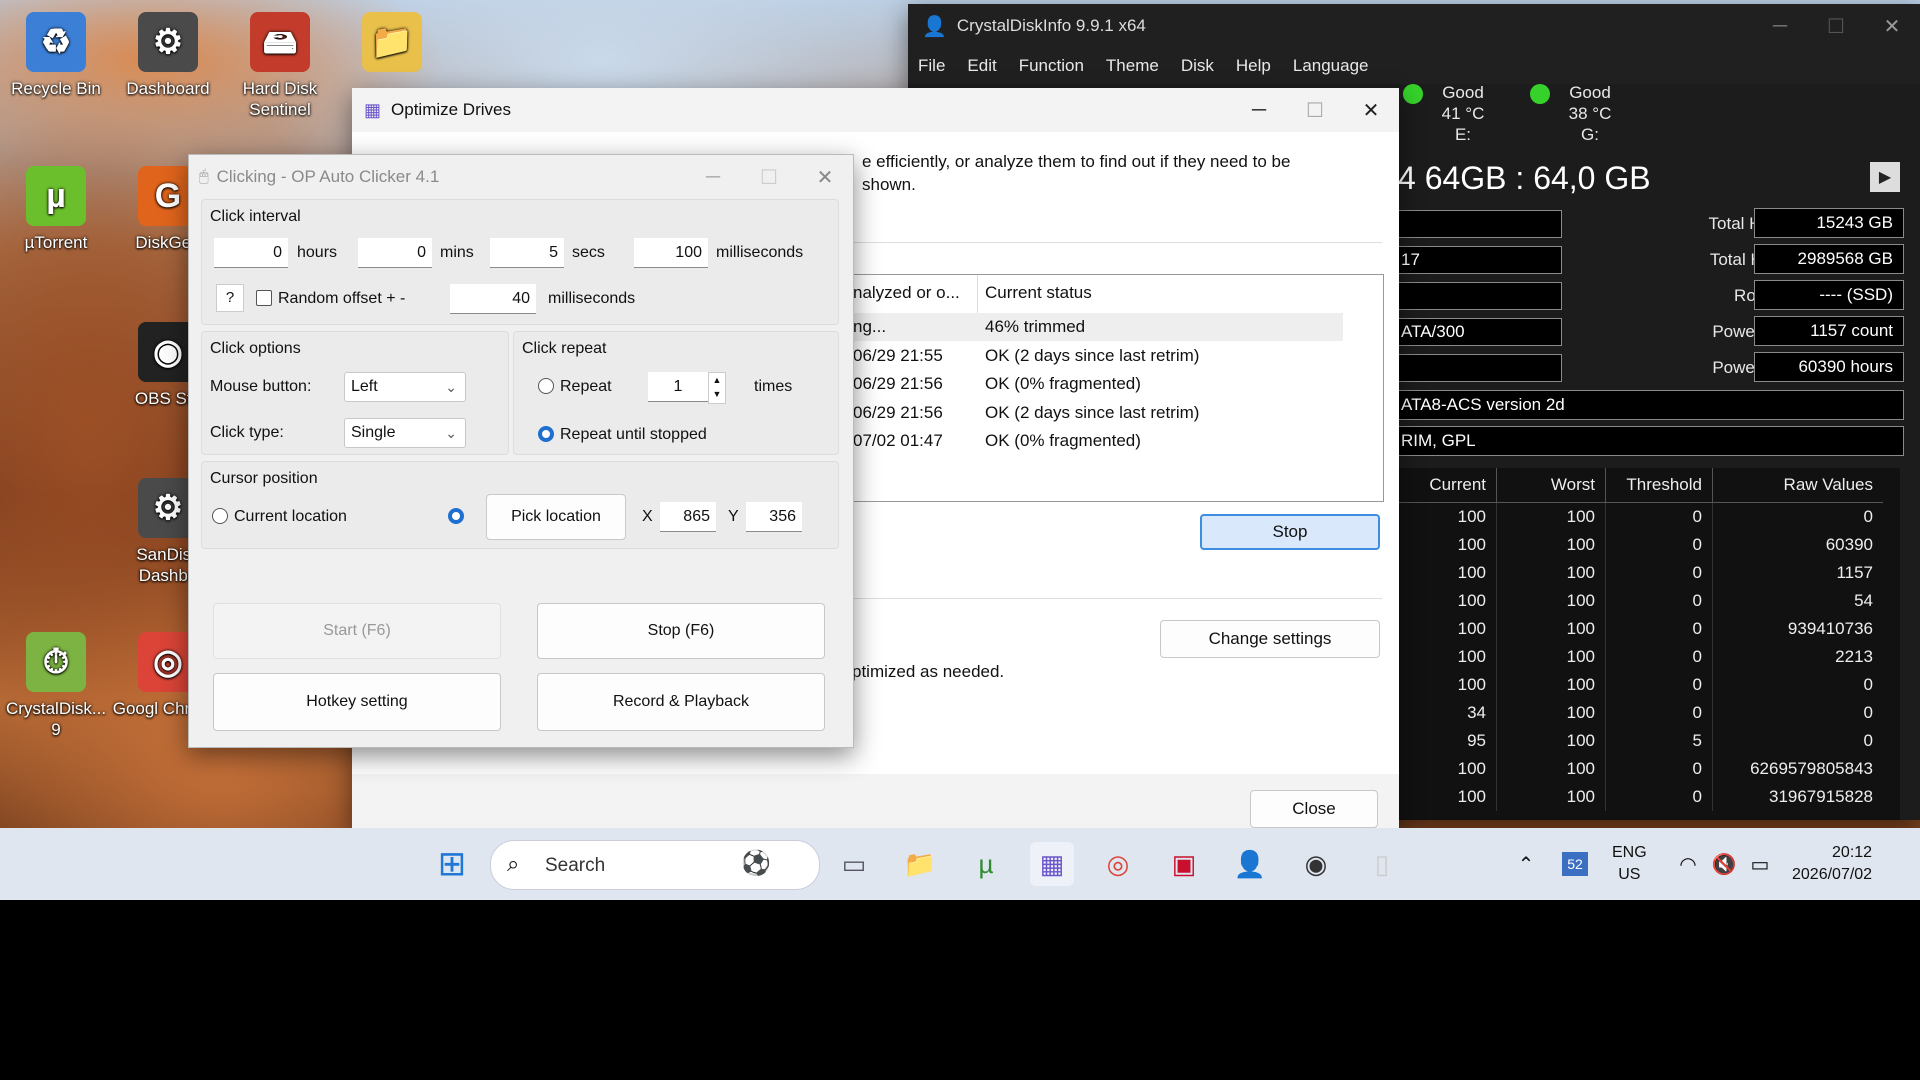 The width and height of the screenshot is (1920, 1080). I want to click on menu-function: Function, so click(1051, 66).